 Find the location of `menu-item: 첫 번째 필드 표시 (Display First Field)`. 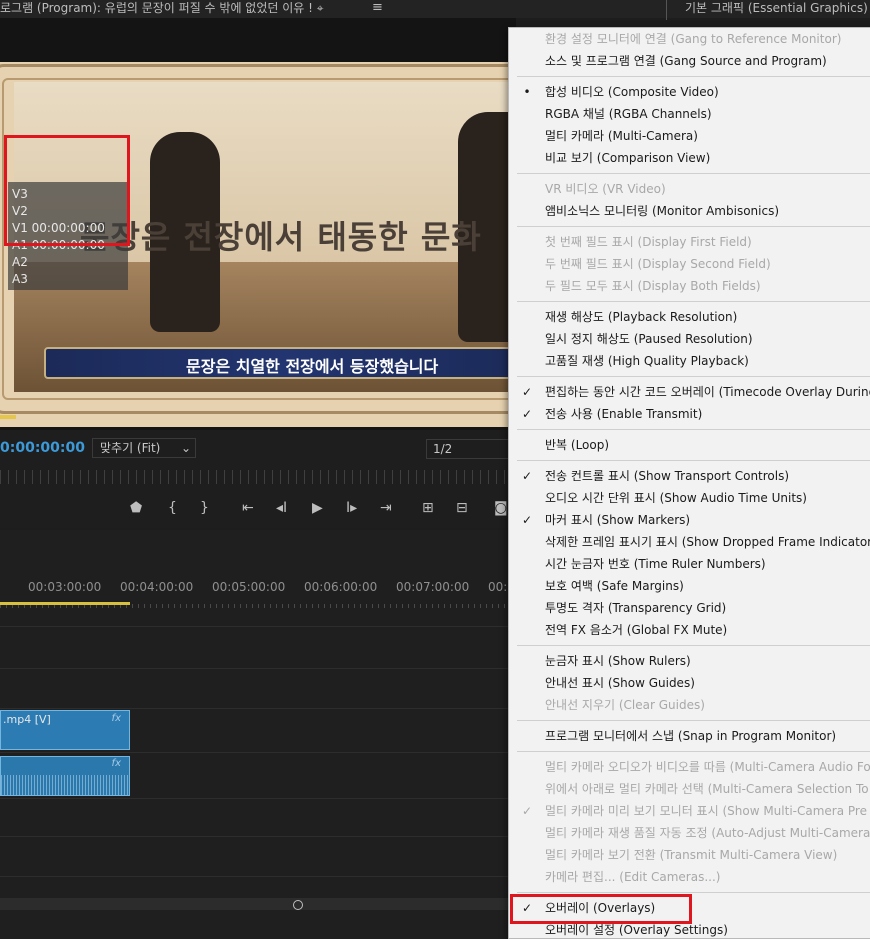

menu-item: 첫 번째 필드 표시 (Display First Field) is located at coordinates (689, 242).